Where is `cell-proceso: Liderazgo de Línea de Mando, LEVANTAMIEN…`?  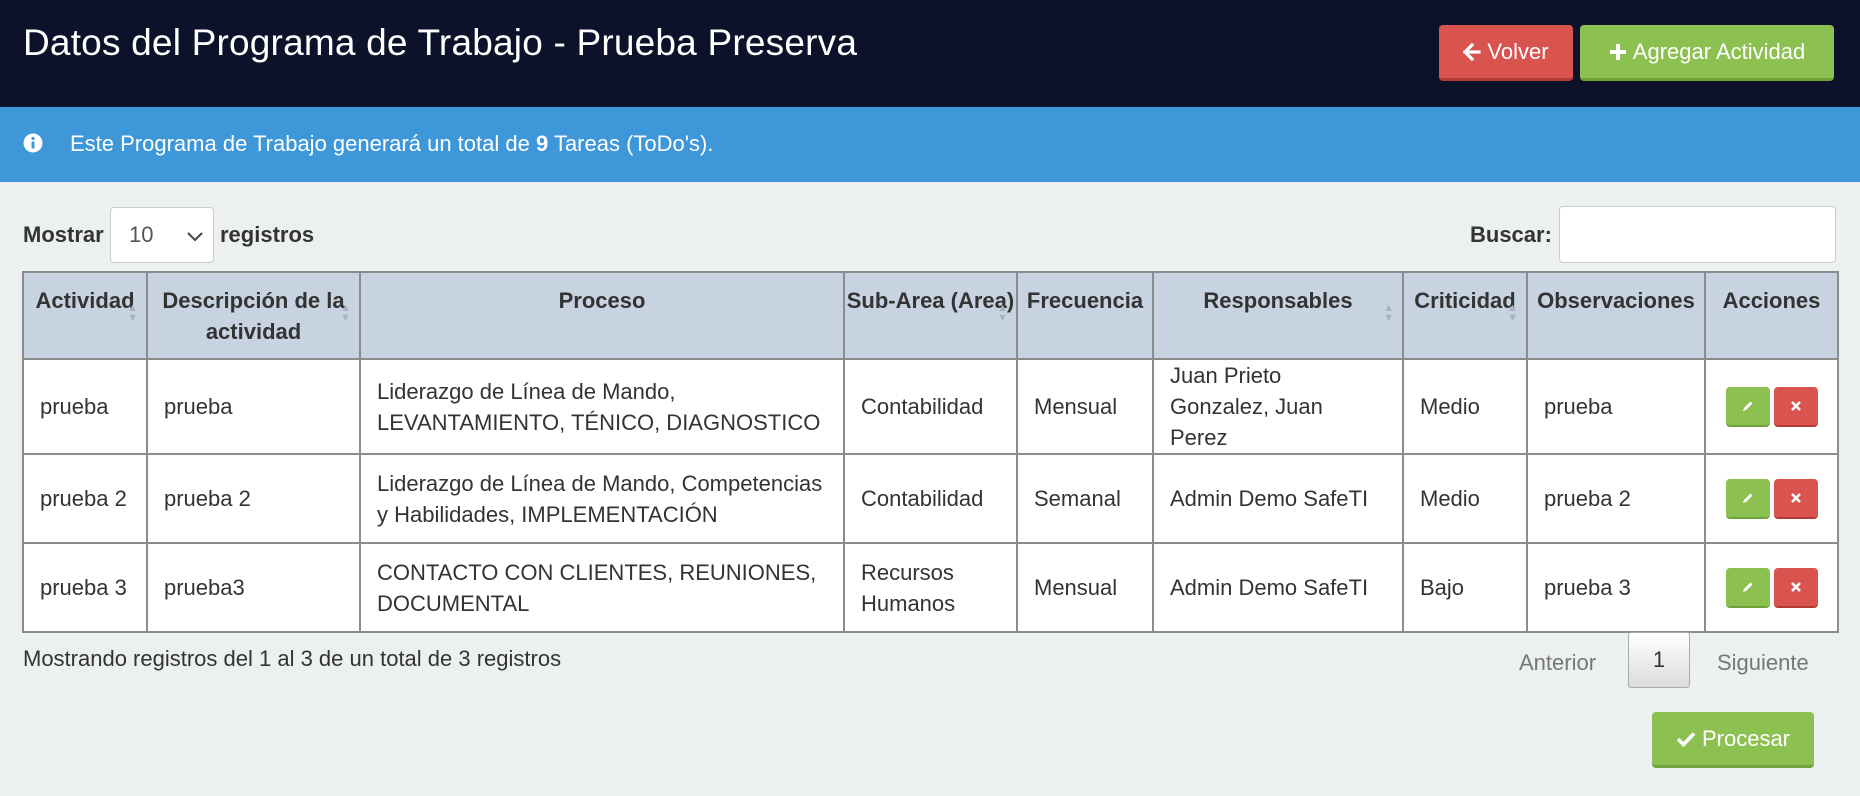 cell-proceso: Liderazgo de Línea de Mando, LEVANTAMIEN… is located at coordinates (602, 406).